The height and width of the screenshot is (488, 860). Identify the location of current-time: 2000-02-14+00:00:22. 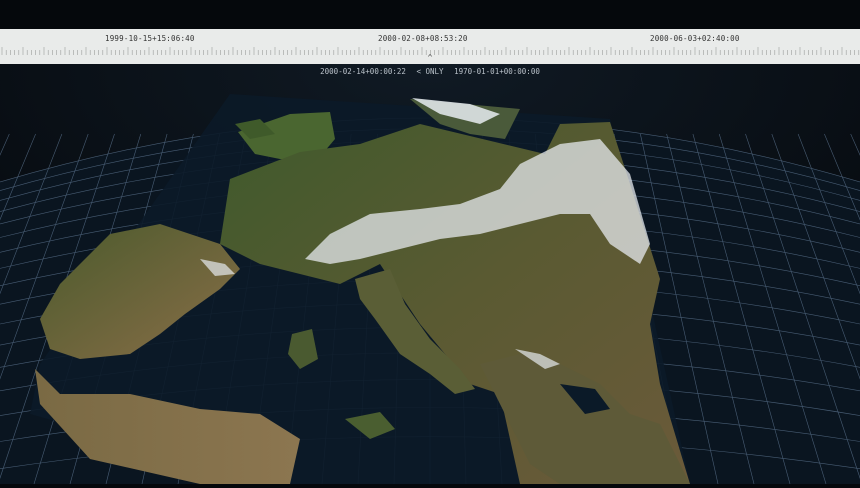
(363, 71).